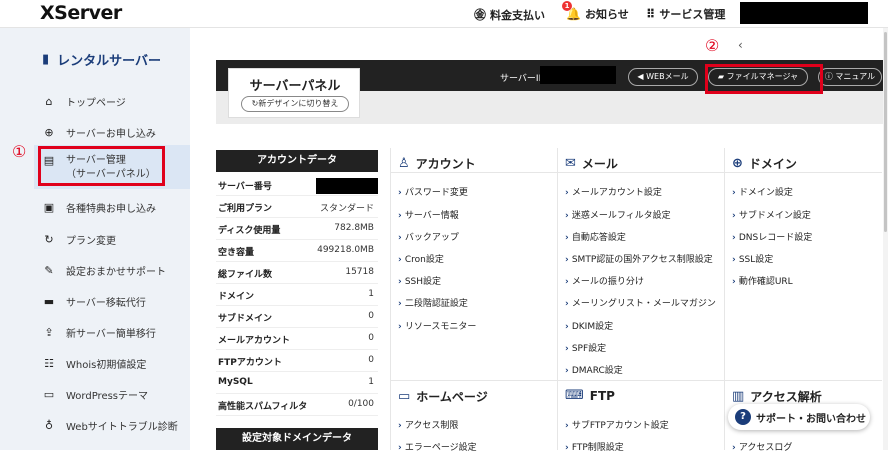 The image size is (888, 453). Describe the element at coordinates (295, 86) in the screenshot. I see `panel-title: サーバーパネル` at that location.